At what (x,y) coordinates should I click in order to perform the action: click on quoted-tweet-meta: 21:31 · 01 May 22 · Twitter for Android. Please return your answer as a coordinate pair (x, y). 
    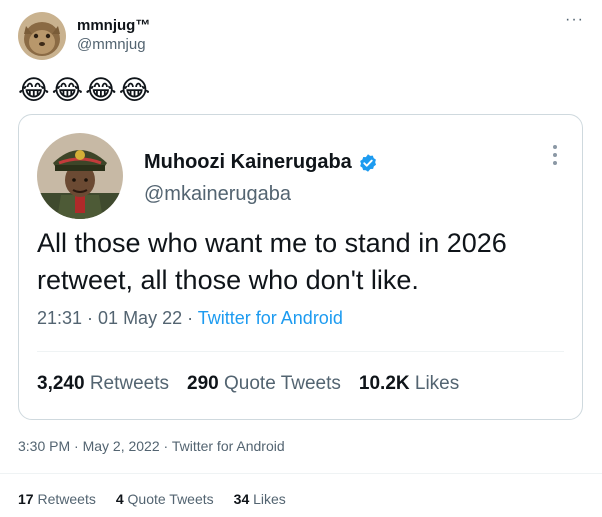
    Looking at the image, I should click on (190, 318).